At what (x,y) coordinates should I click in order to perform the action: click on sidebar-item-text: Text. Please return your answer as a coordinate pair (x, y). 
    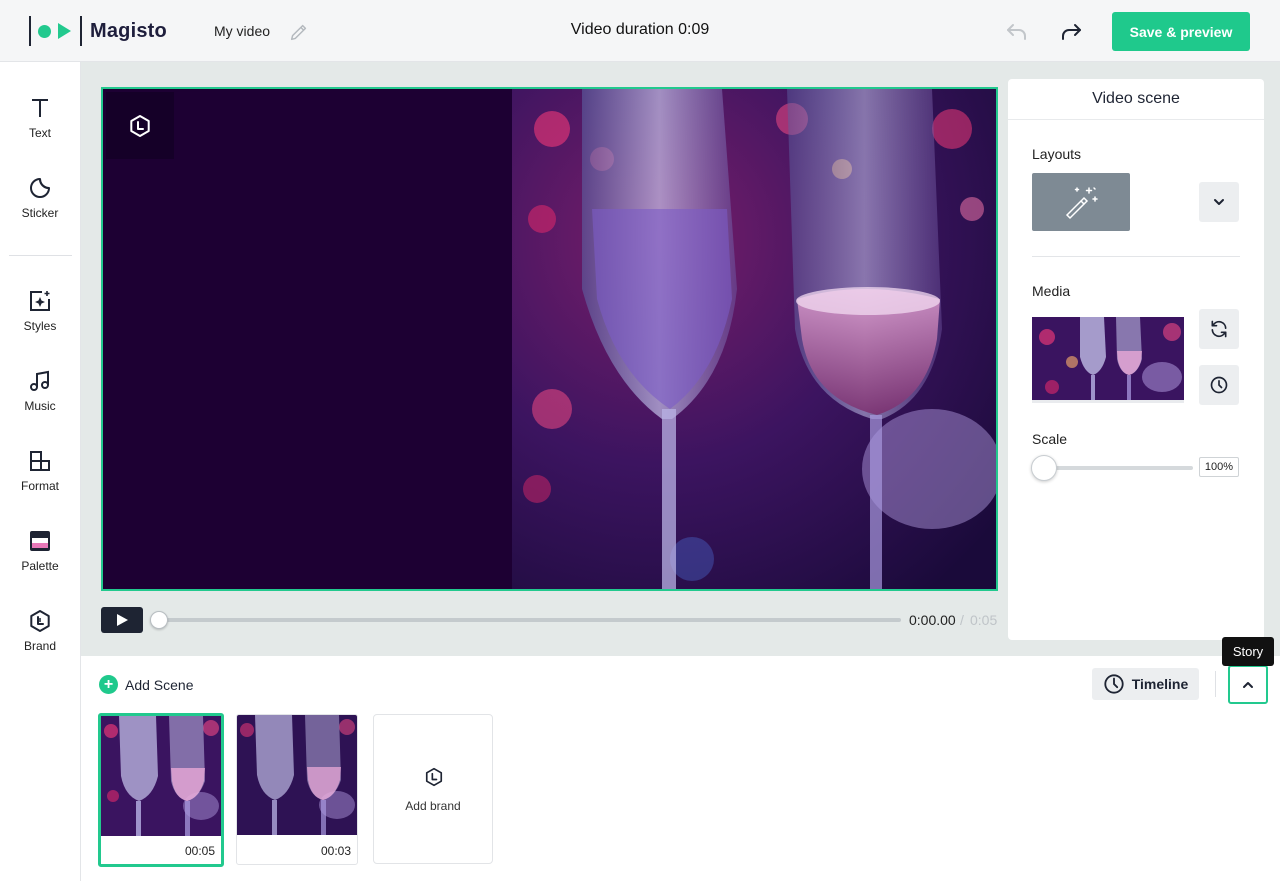
    Looking at the image, I should click on (40, 126).